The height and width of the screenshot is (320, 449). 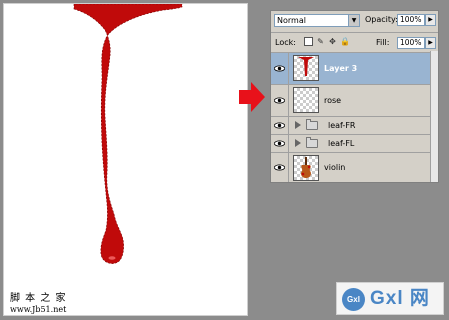 I want to click on lock-all-icon: 🔒, so click(x=345, y=41).